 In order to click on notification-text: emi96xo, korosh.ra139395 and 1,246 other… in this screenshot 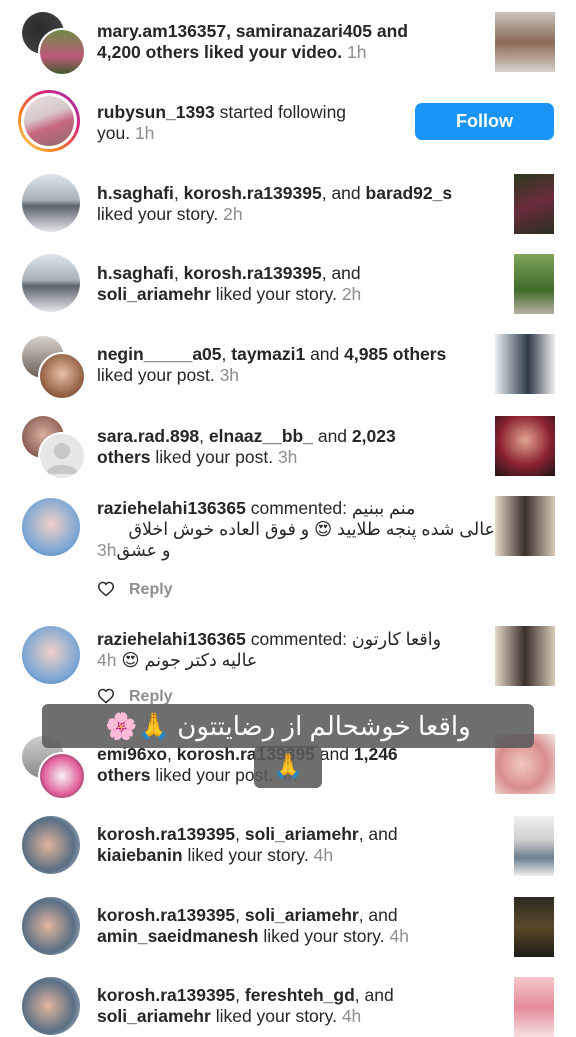, I will do `click(247, 764)`.